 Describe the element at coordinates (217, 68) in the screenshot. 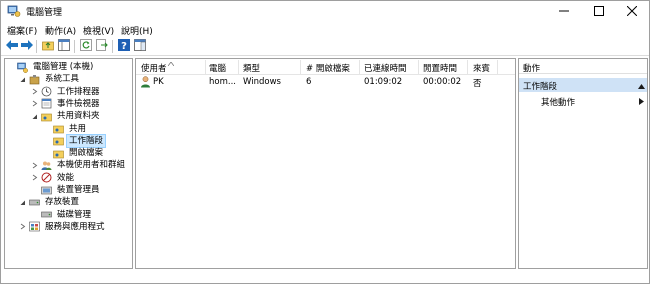

I see `column-header-computer: 電腦` at that location.